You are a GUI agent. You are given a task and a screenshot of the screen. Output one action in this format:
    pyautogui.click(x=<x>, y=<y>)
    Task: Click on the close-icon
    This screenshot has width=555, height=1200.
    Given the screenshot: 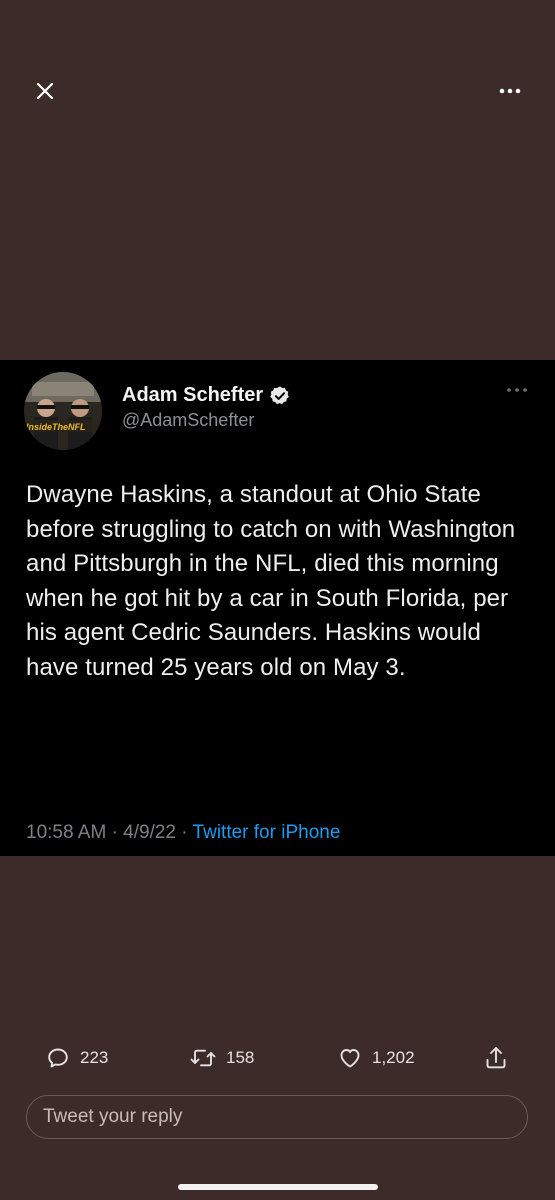 What is the action you would take?
    pyautogui.click(x=45, y=91)
    